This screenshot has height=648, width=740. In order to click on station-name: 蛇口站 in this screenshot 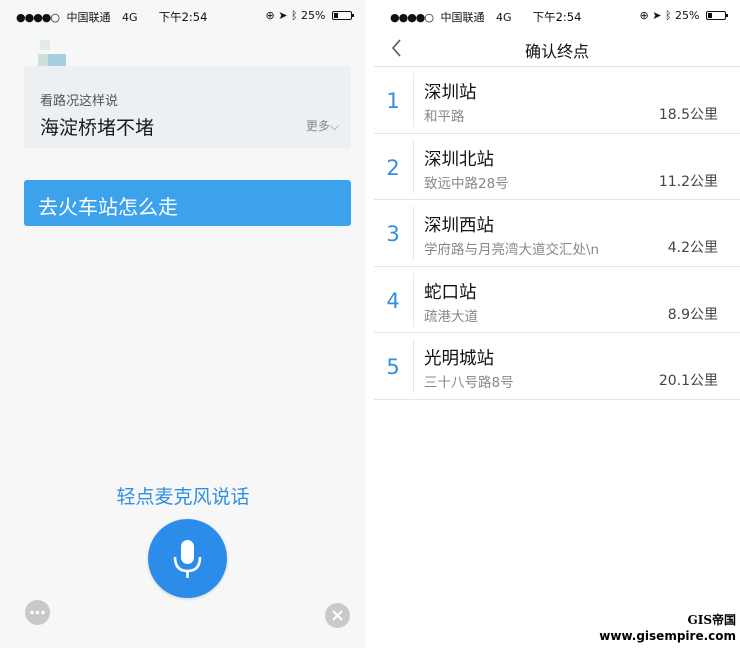, I will do `click(450, 292)`.